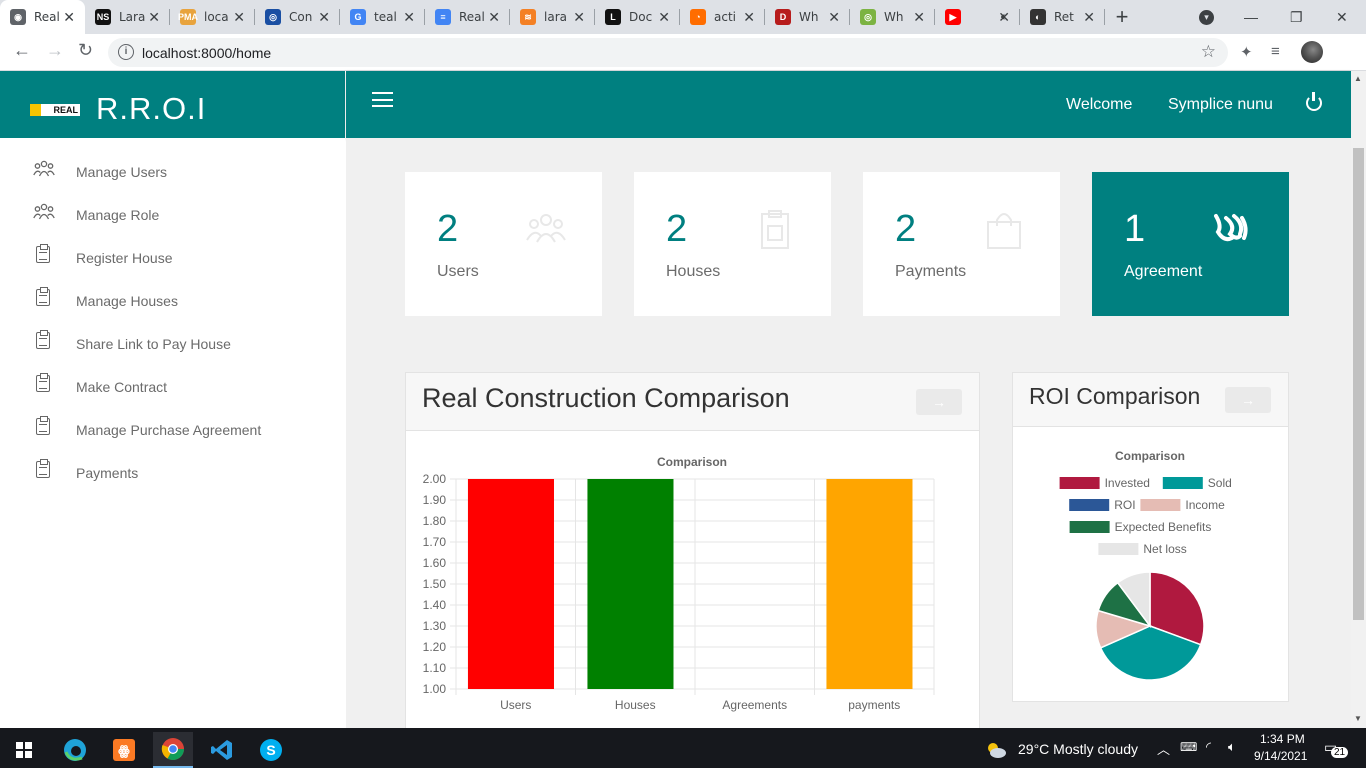  I want to click on browser-tab: D Wh ✕, so click(807, 17).